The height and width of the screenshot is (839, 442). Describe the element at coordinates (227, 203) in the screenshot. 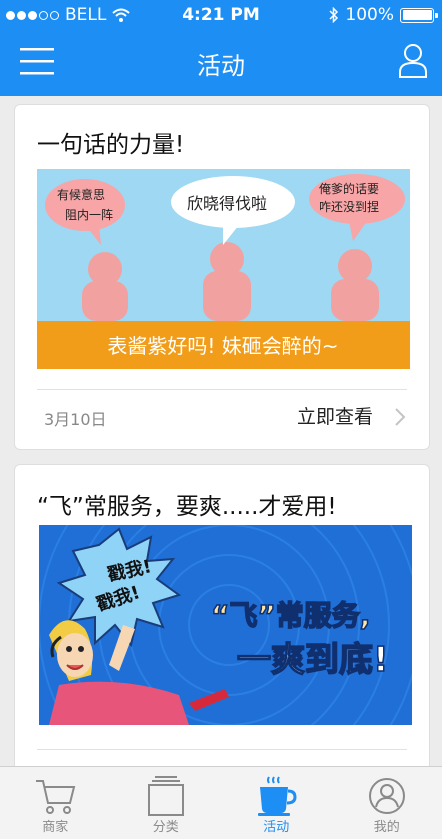

I see `bubble-text: 欣晓得伐啦` at that location.